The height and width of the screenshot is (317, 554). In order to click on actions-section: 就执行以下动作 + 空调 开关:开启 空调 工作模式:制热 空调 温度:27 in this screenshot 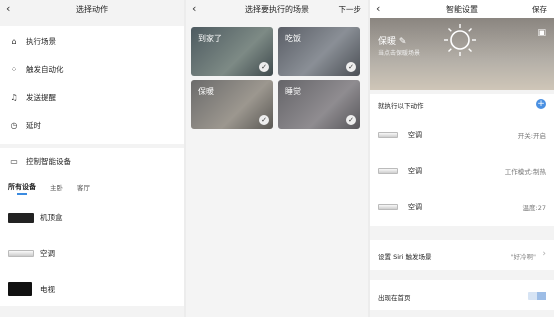, I will do `click(462, 160)`.